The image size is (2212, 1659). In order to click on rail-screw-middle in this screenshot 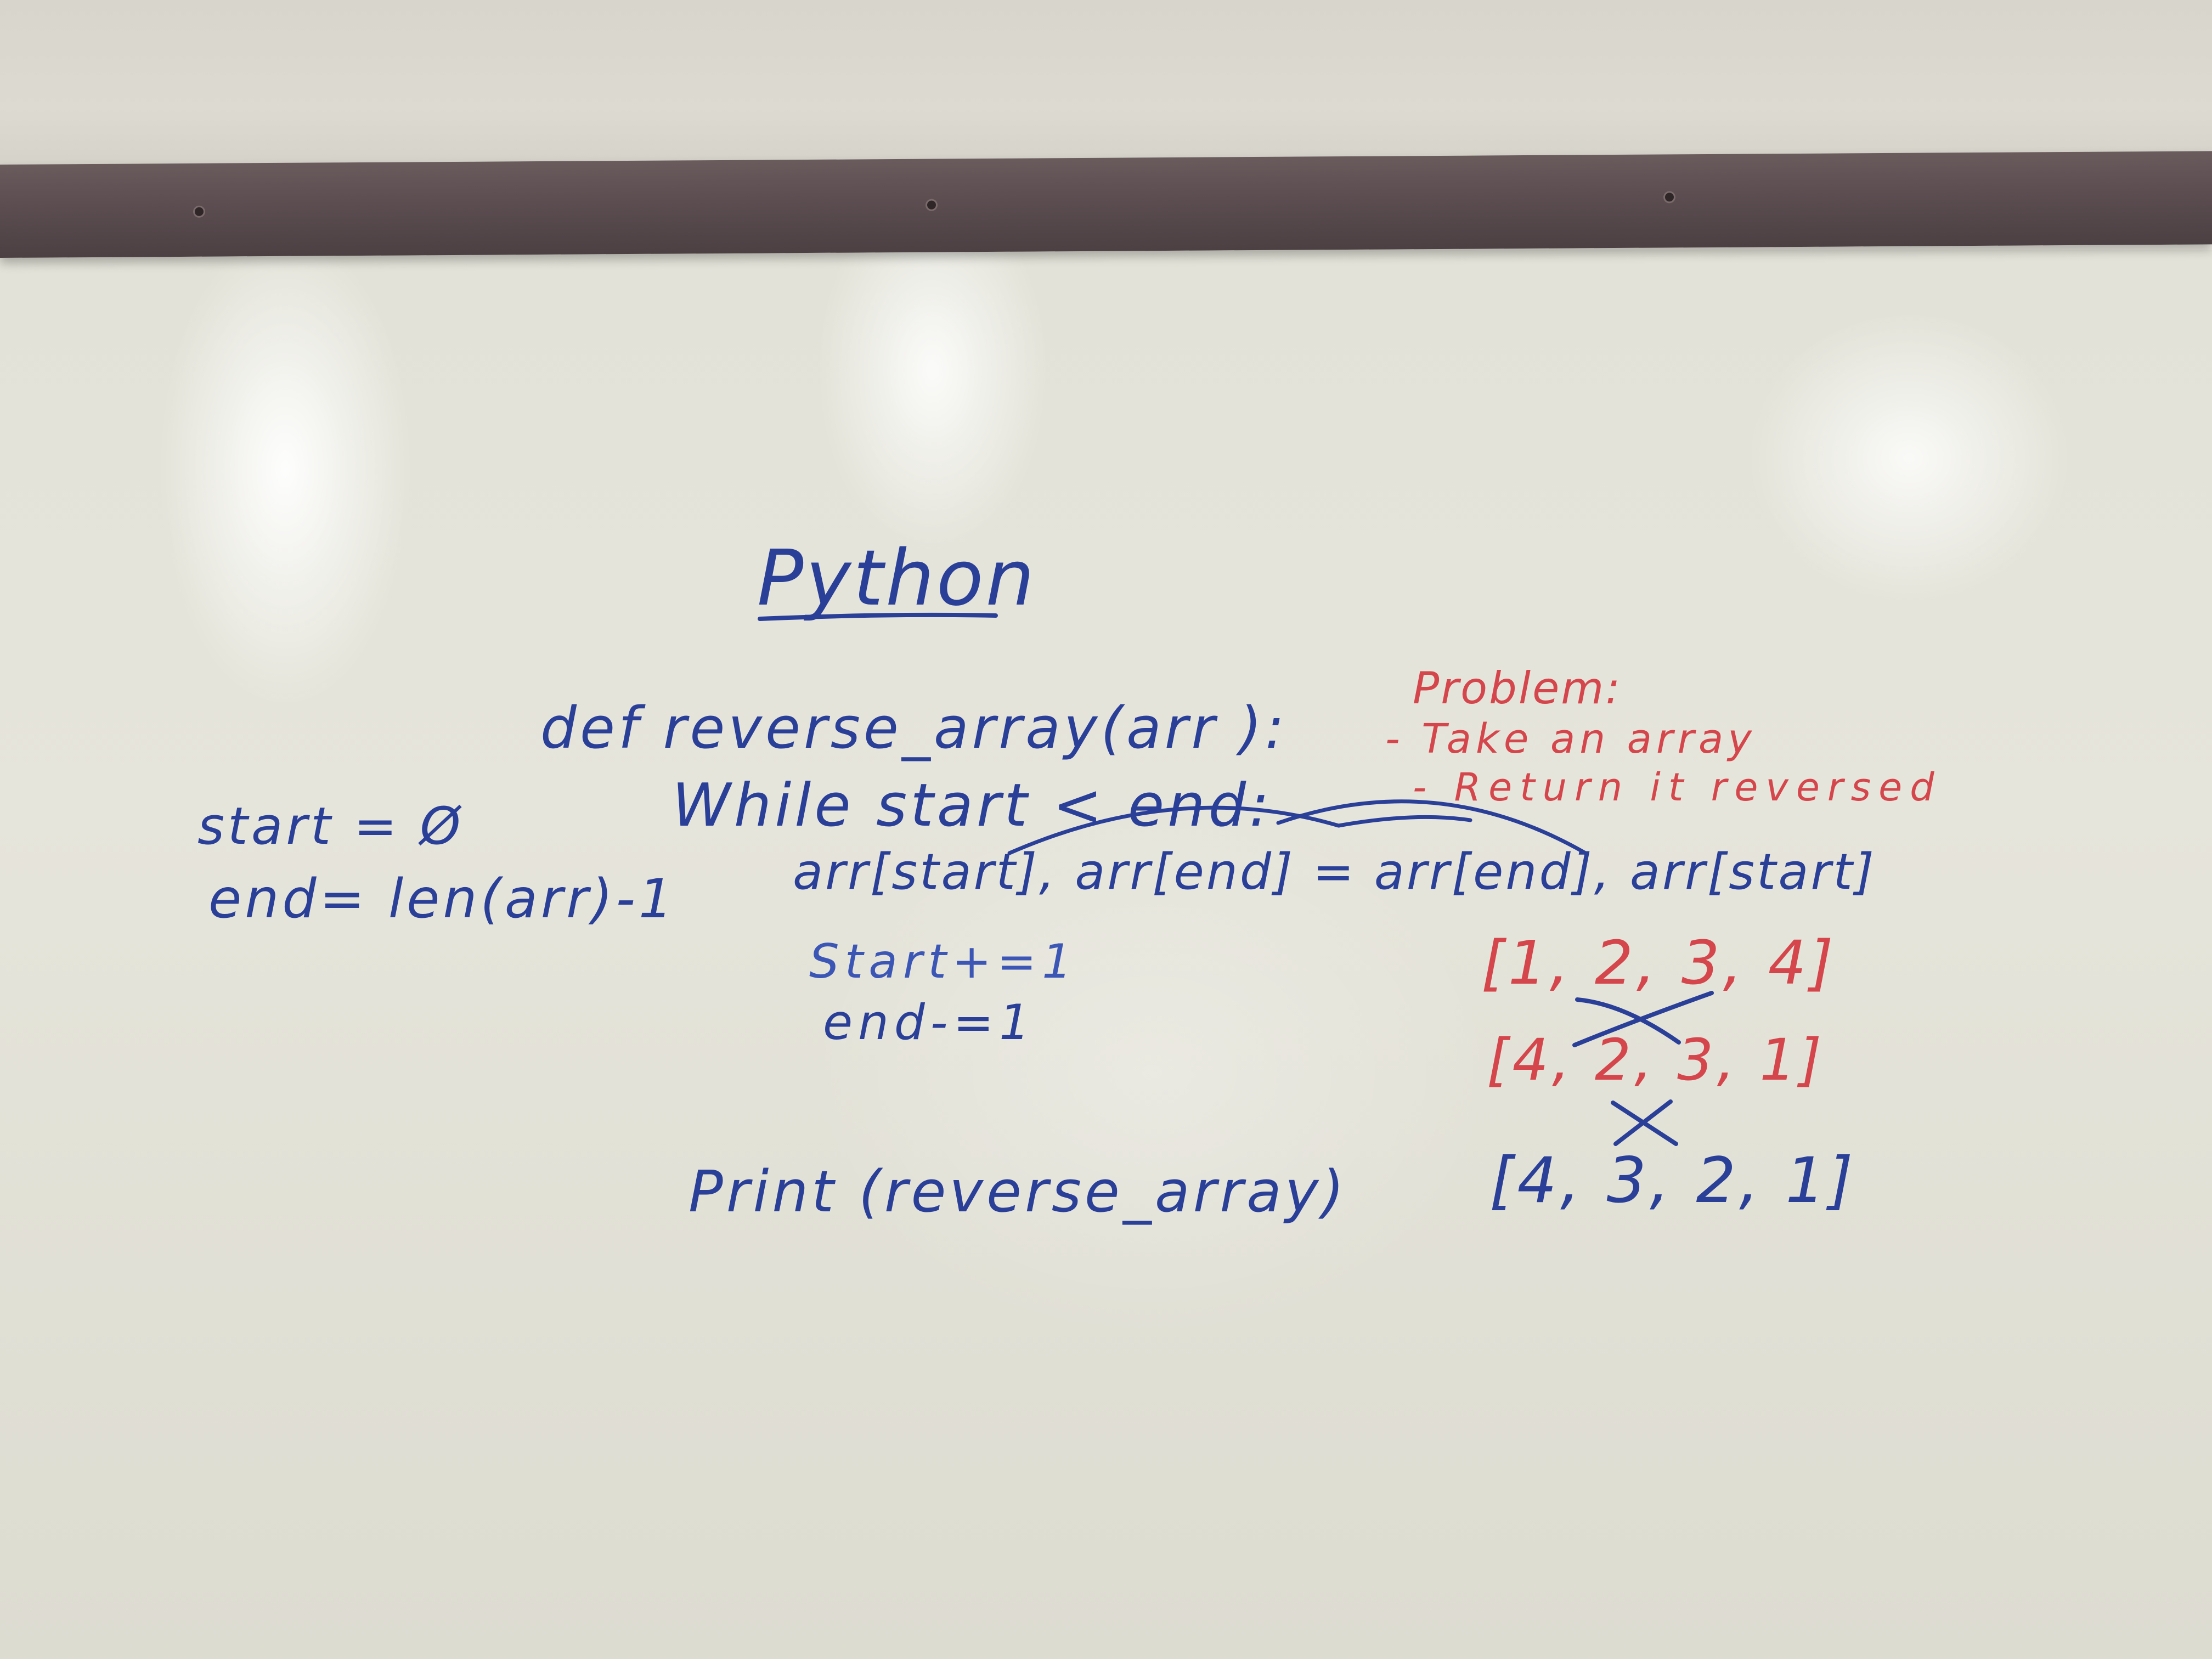, I will do `click(931, 205)`.